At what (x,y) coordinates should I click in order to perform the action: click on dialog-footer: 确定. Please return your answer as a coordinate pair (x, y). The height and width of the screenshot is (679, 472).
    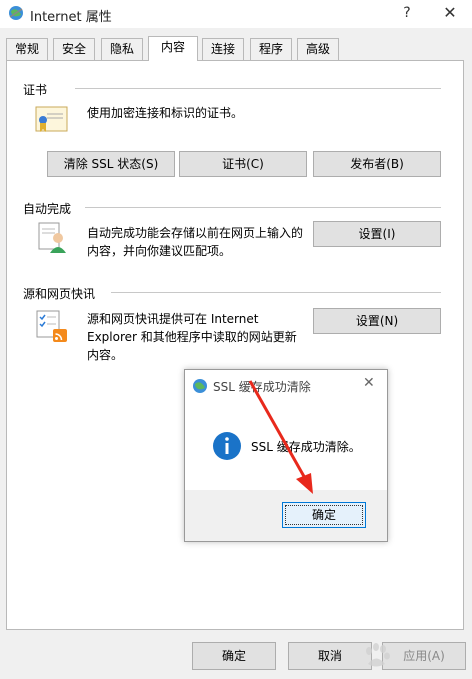
    Looking at the image, I should click on (286, 515).